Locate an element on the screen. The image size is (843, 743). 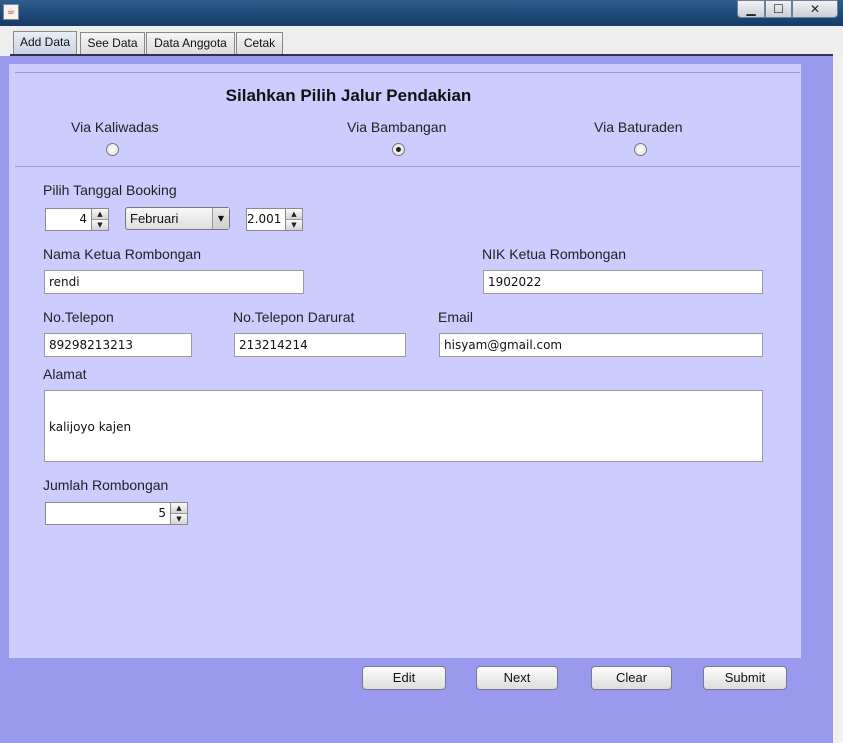
chevron-down-icon: ▼ is located at coordinates (220, 218).